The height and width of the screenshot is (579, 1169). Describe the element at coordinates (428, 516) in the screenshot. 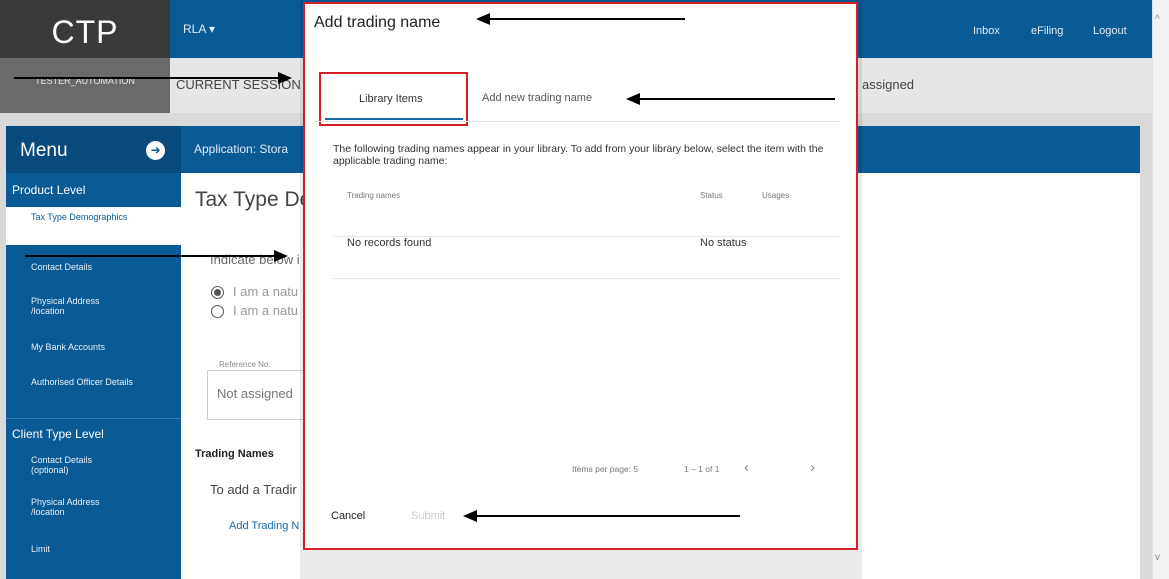

I see `submit-button: Submit` at that location.